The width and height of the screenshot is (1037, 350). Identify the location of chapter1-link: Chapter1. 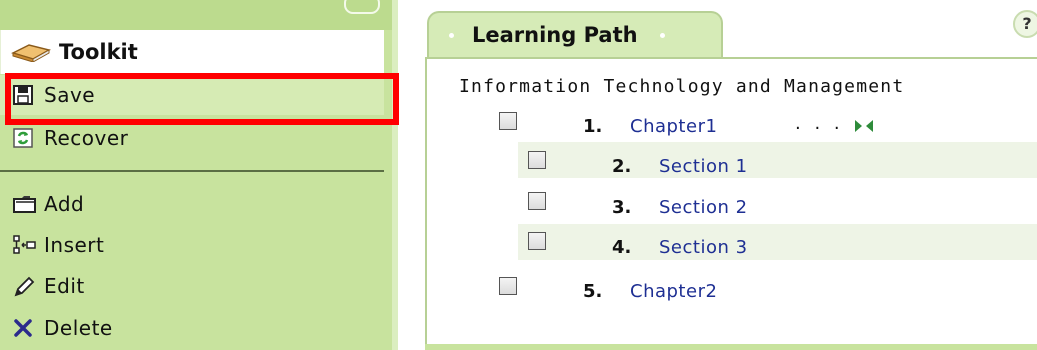
(673, 127).